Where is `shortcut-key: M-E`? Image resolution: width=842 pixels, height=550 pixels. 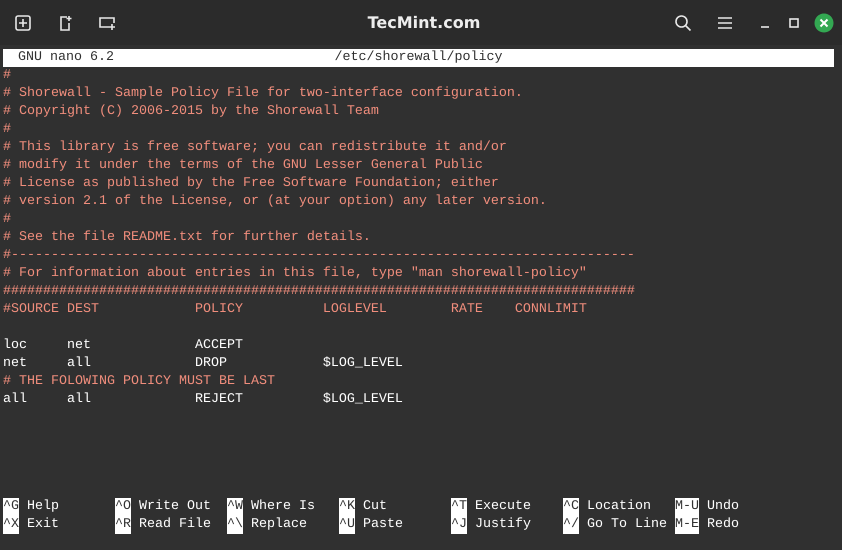 shortcut-key: M-E is located at coordinates (687, 525).